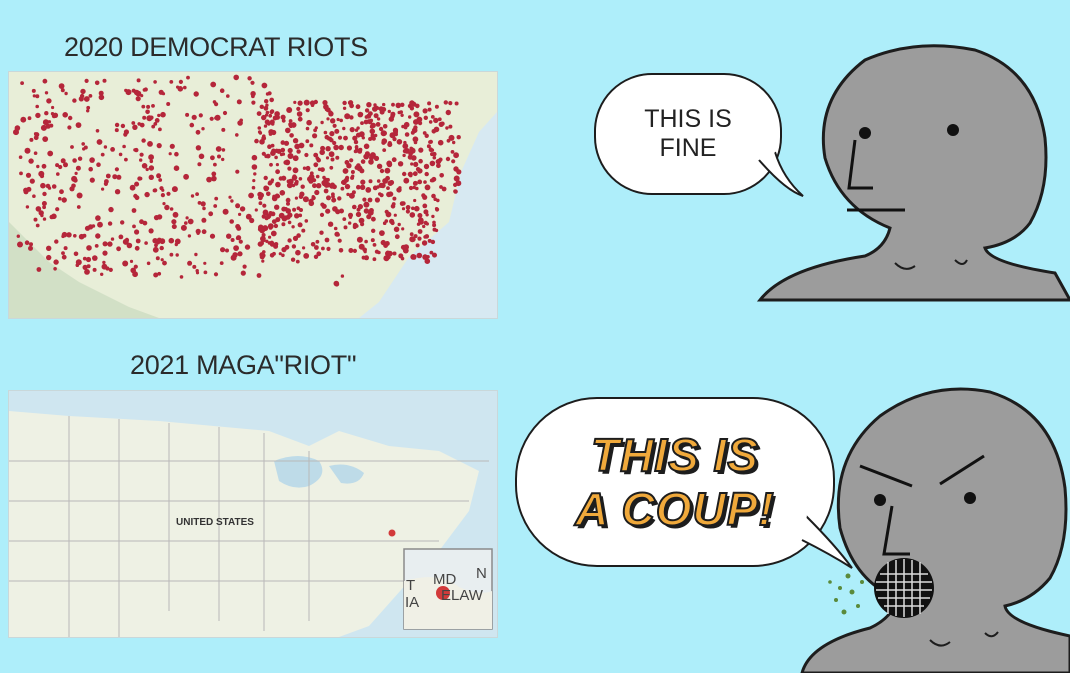 The height and width of the screenshot is (673, 1070). Describe the element at coordinates (953, 130) in the screenshot. I see `npc-right-eye` at that location.